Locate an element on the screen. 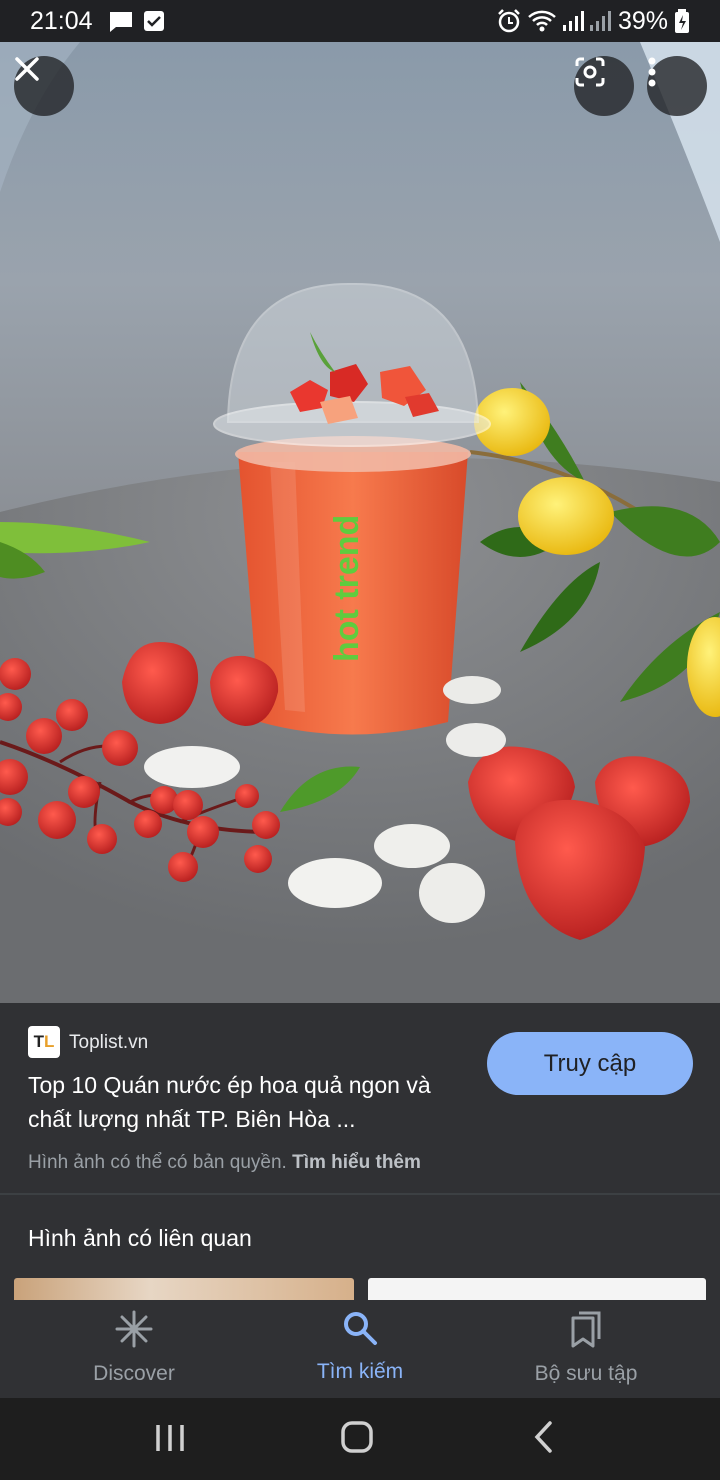 The image size is (720, 1480). battery-percent: 39% is located at coordinates (642, 21).